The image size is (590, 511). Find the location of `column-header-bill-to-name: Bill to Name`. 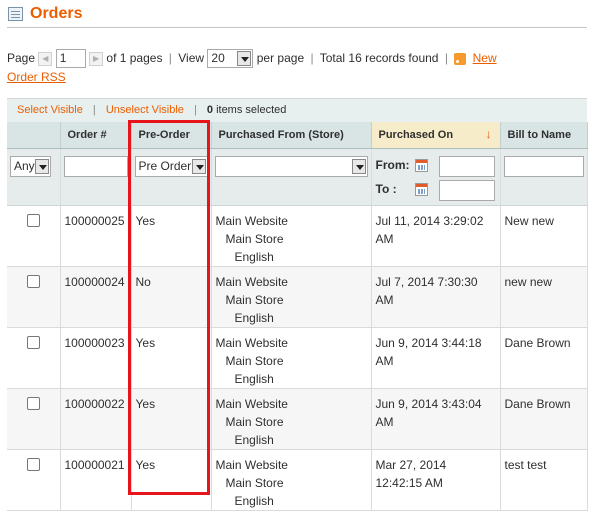

column-header-bill-to-name: Bill to Name is located at coordinates (544, 135).